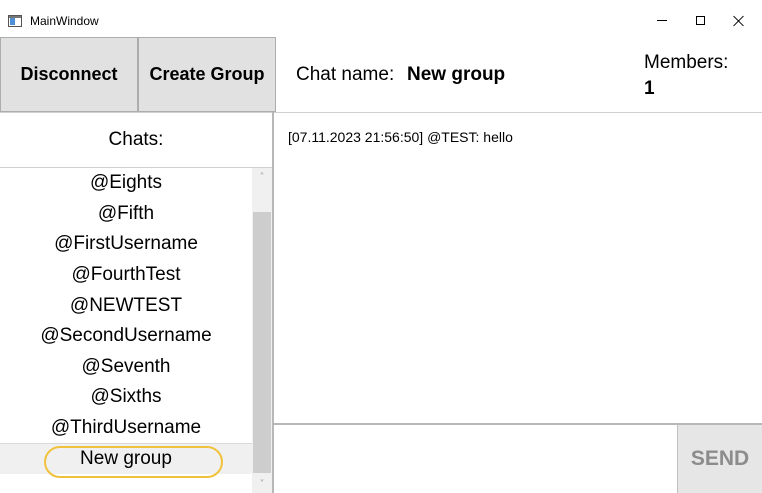 The height and width of the screenshot is (493, 762). I want to click on title-bar: MainWindow, so click(381, 18).